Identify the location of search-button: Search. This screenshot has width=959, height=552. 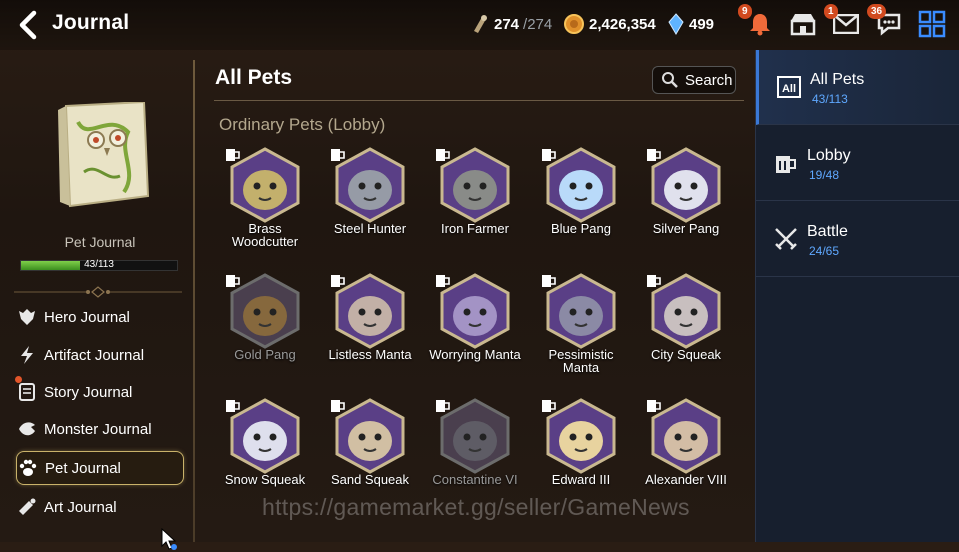
(694, 80).